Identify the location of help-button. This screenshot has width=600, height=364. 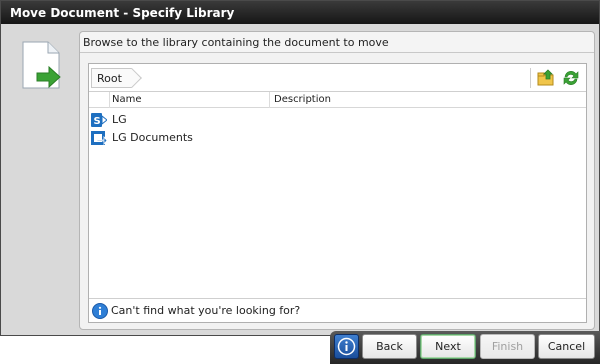
(346, 346).